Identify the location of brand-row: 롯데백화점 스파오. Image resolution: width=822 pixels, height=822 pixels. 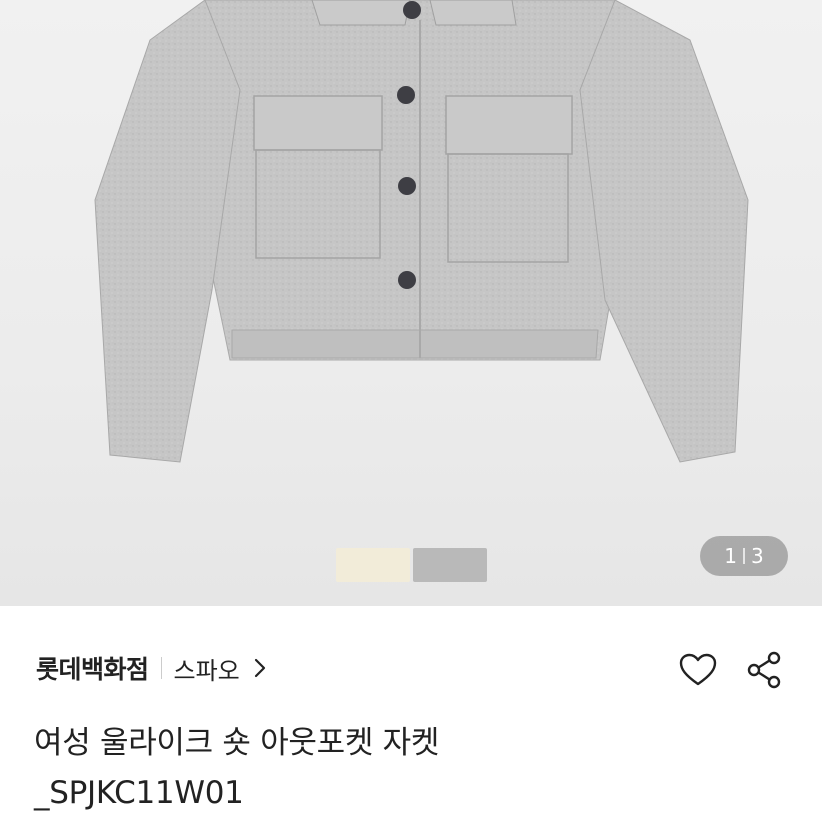
(151, 668).